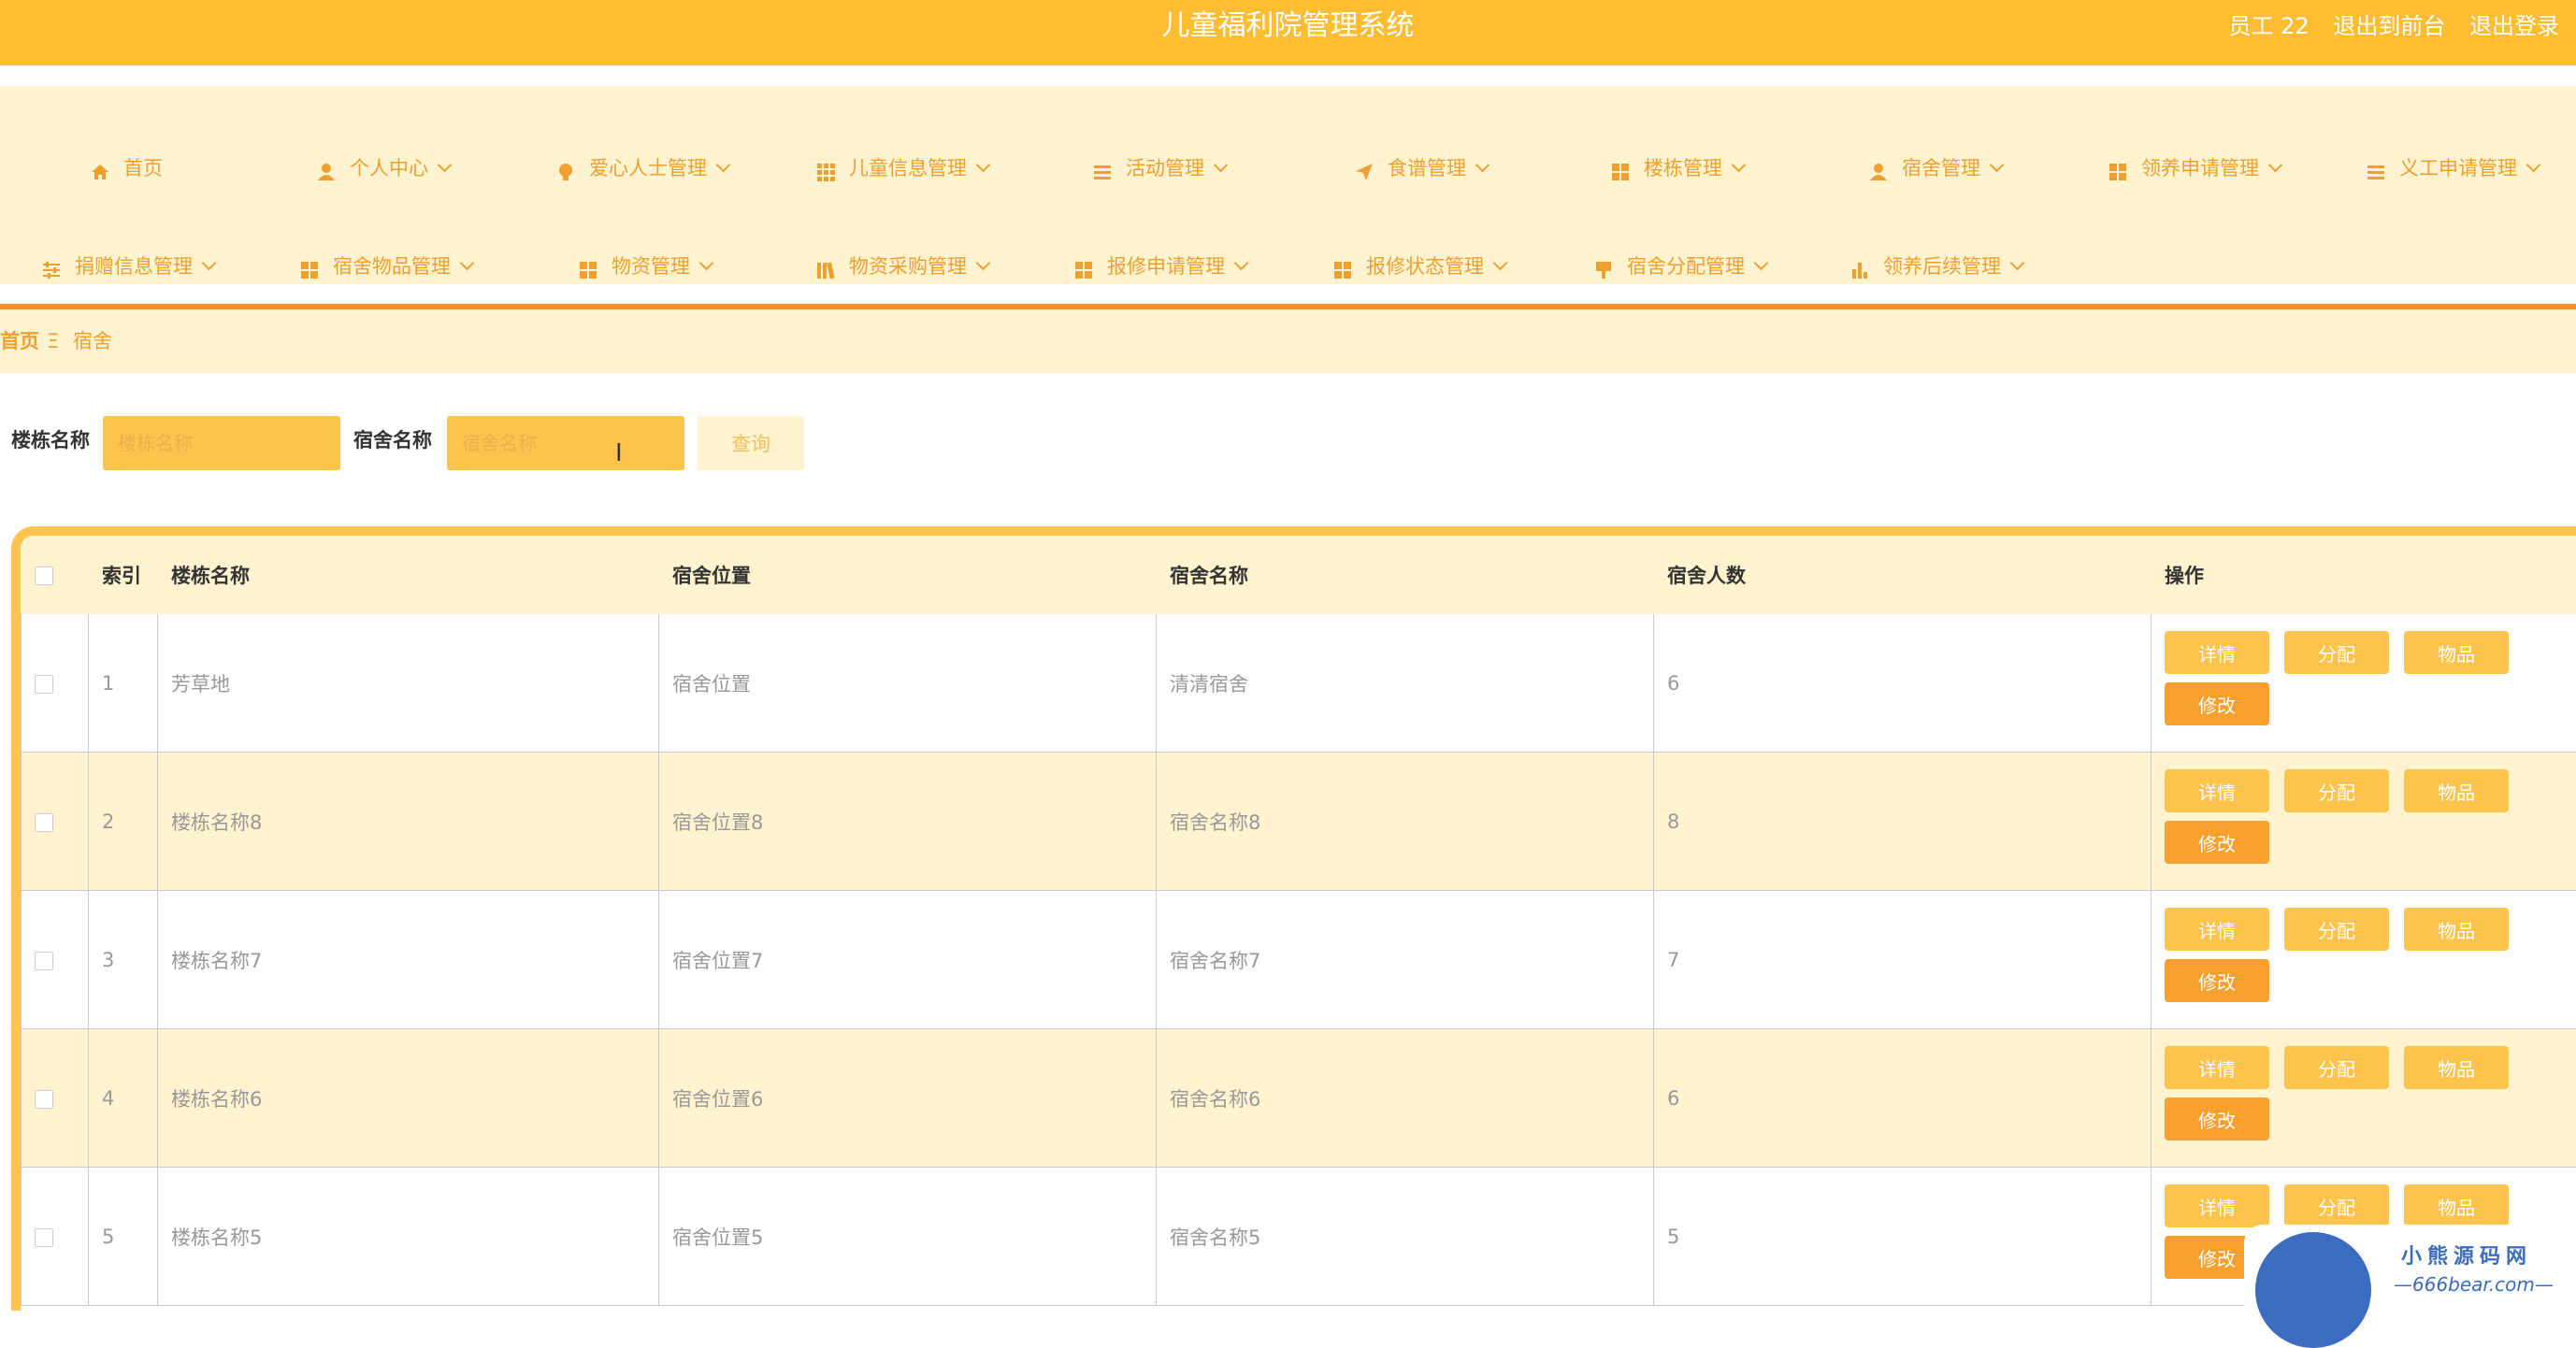 The height and width of the screenshot is (1348, 2576). What do you see at coordinates (1683, 168) in the screenshot?
I see `nav-item-label: 楼栋管理` at bounding box center [1683, 168].